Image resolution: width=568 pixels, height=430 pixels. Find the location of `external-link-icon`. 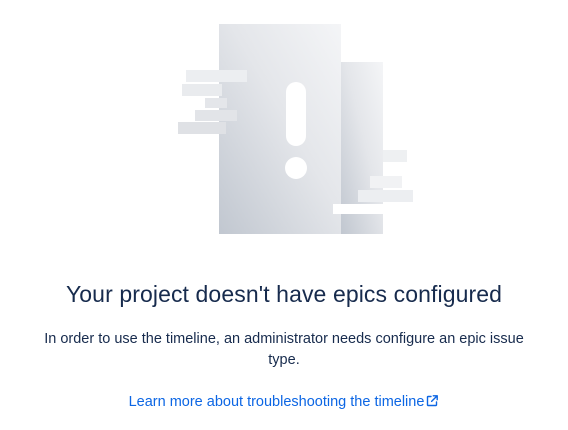

external-link-icon is located at coordinates (433, 401).